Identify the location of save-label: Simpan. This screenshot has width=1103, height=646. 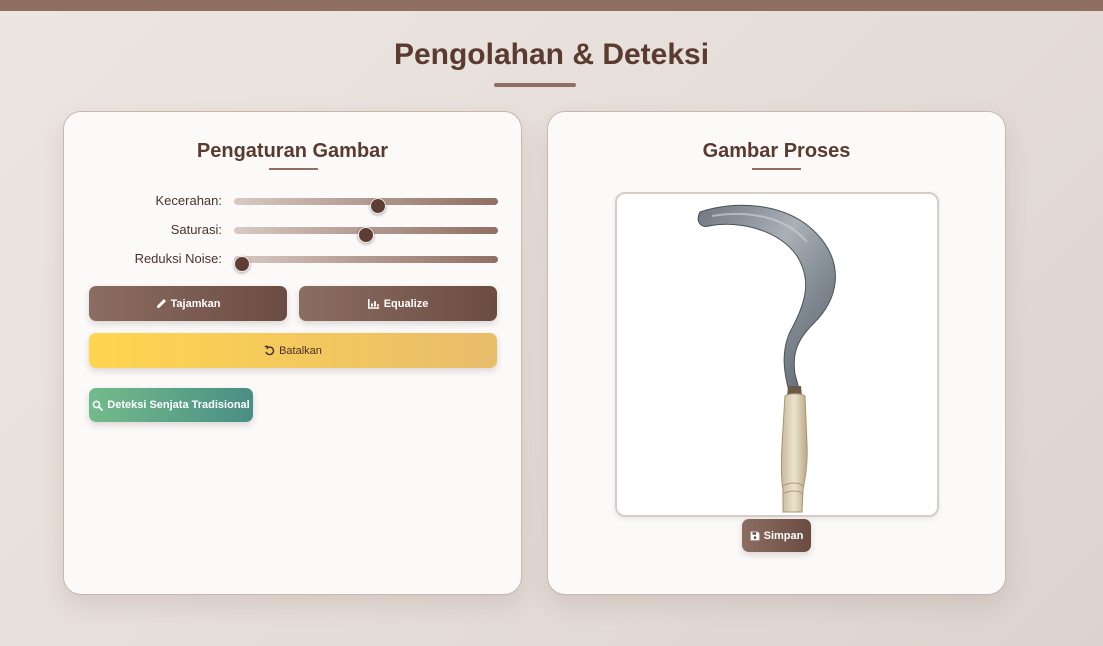
(783, 535).